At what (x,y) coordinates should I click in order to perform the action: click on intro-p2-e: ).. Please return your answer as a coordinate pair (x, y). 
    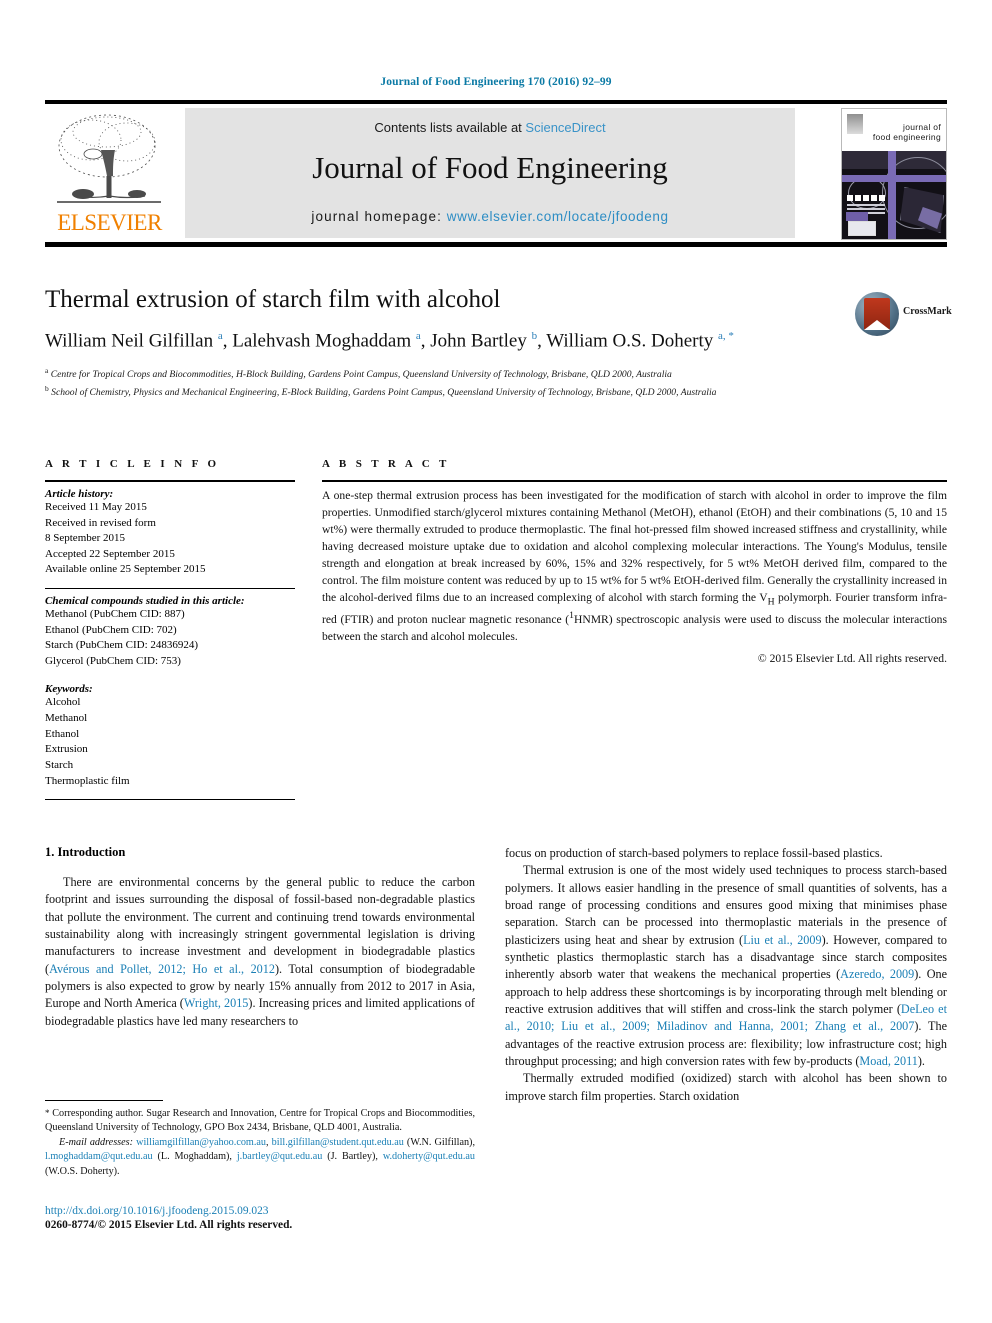
    Looking at the image, I should click on (921, 1060).